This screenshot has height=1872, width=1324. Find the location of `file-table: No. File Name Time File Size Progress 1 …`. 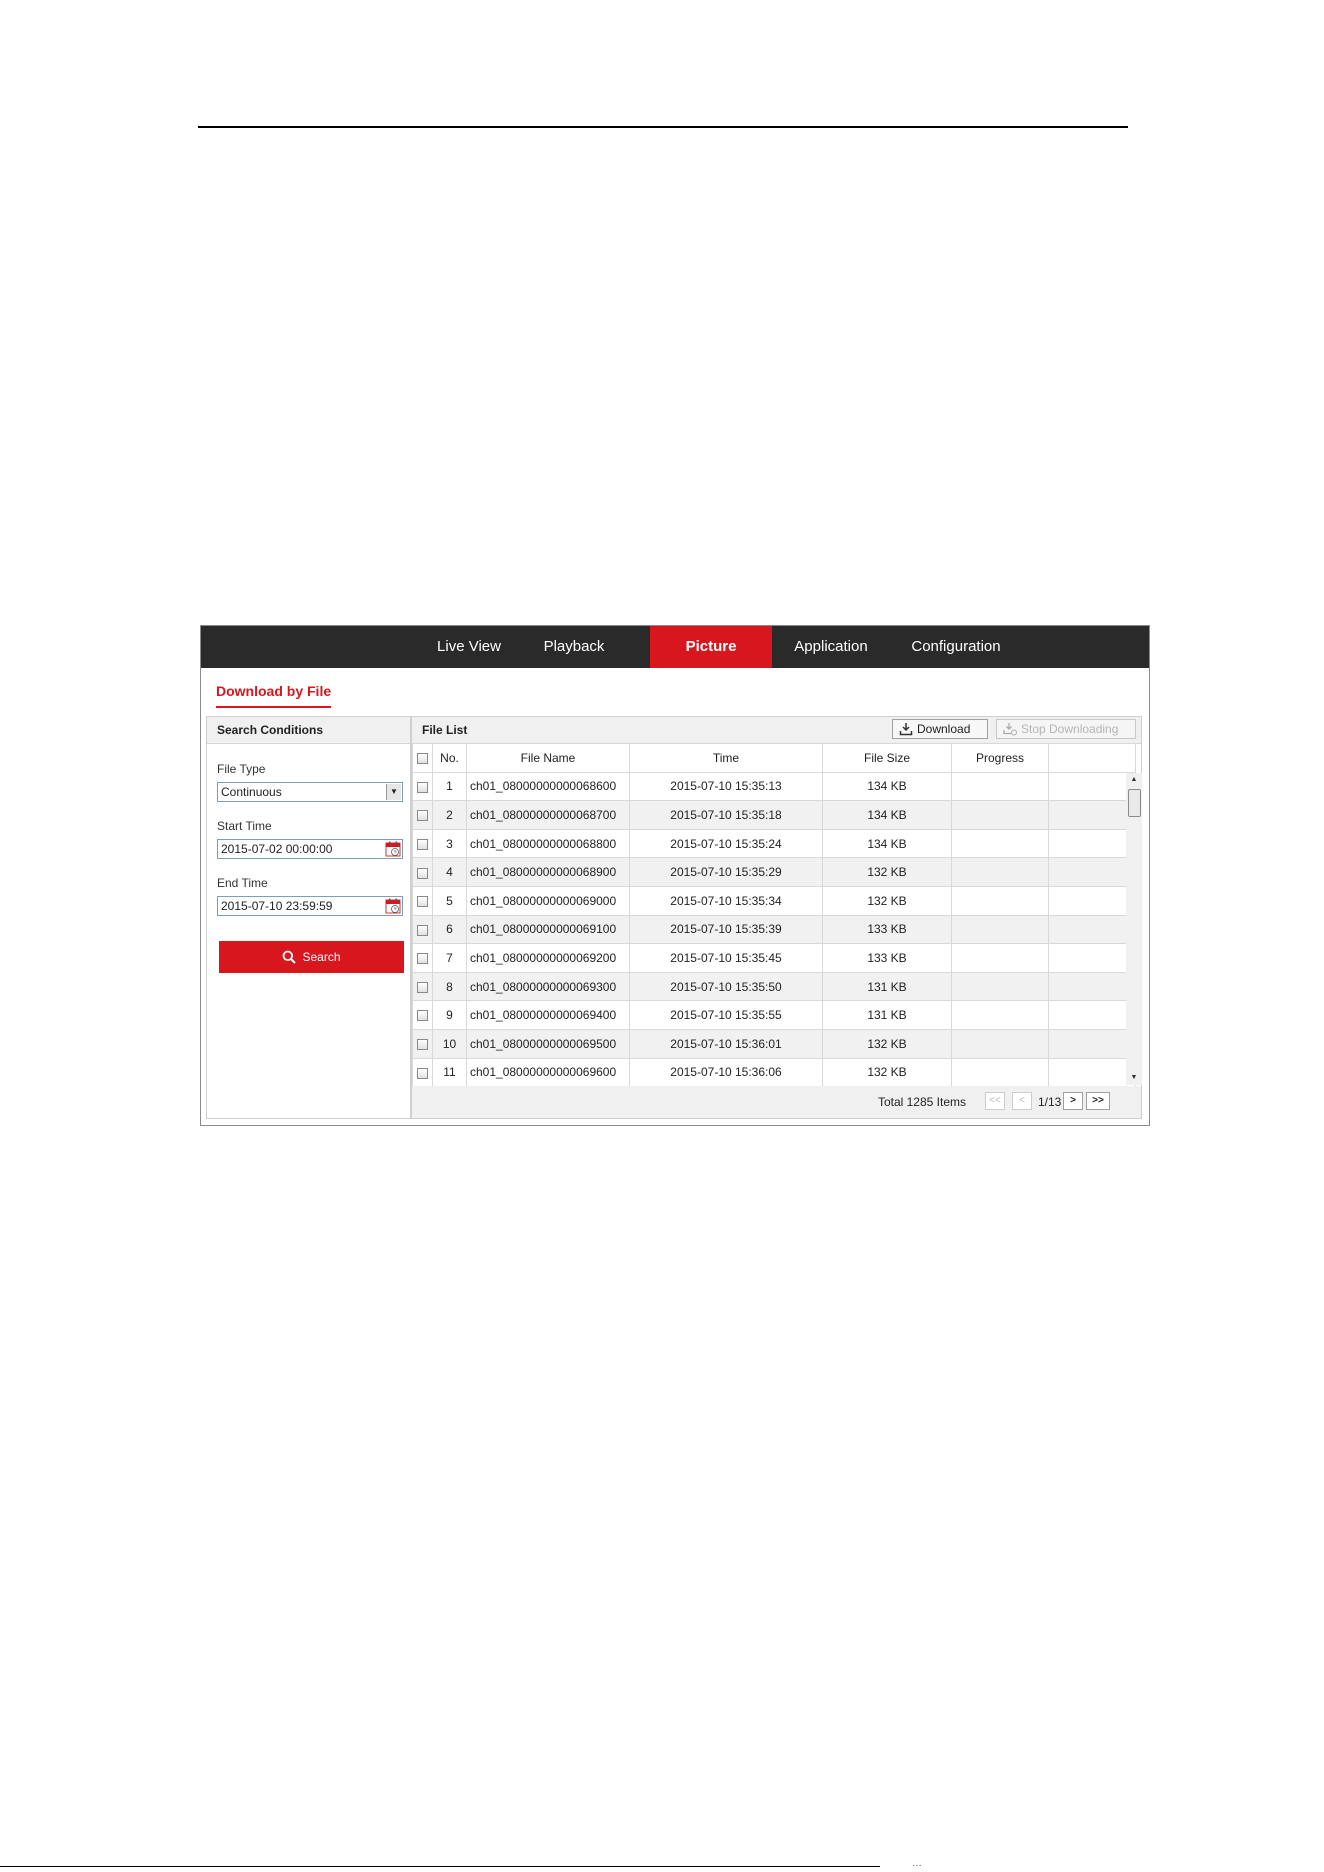

file-table: No. File Name Time File Size Progress 1 … is located at coordinates (774, 915).